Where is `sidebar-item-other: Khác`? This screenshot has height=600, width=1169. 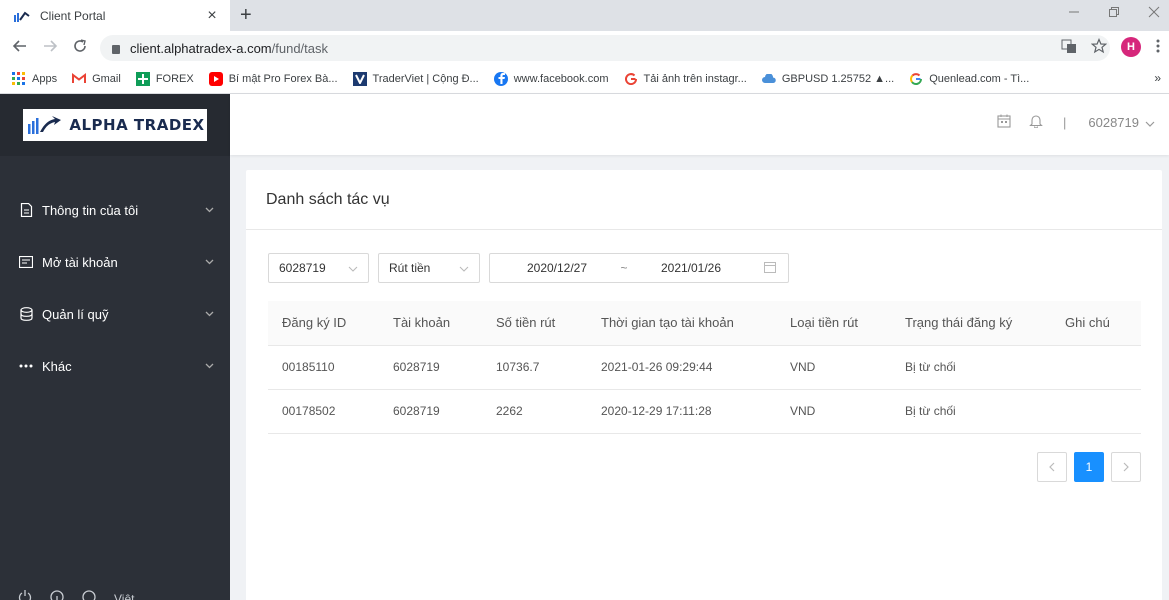
sidebar-item-other: Khác is located at coordinates (115, 366).